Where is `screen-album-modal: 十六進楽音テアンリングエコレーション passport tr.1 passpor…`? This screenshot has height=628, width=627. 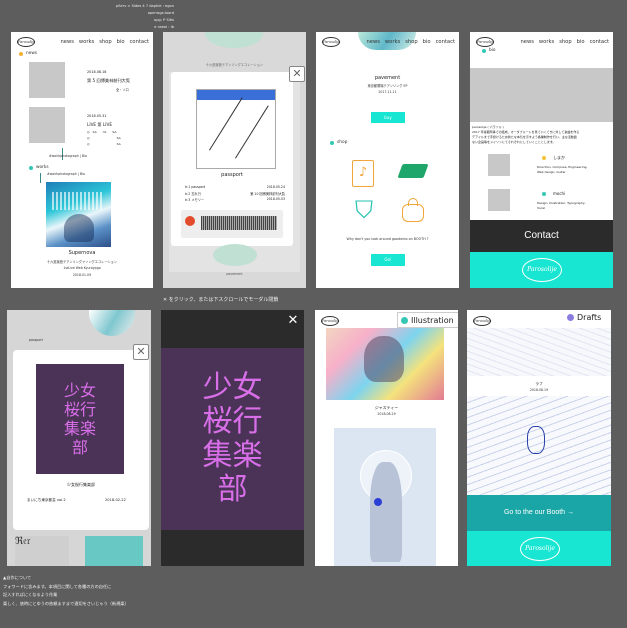 screen-album-modal: 十六進楽音テアンリングエコレーション passport tr.1 passpor… is located at coordinates (234, 160).